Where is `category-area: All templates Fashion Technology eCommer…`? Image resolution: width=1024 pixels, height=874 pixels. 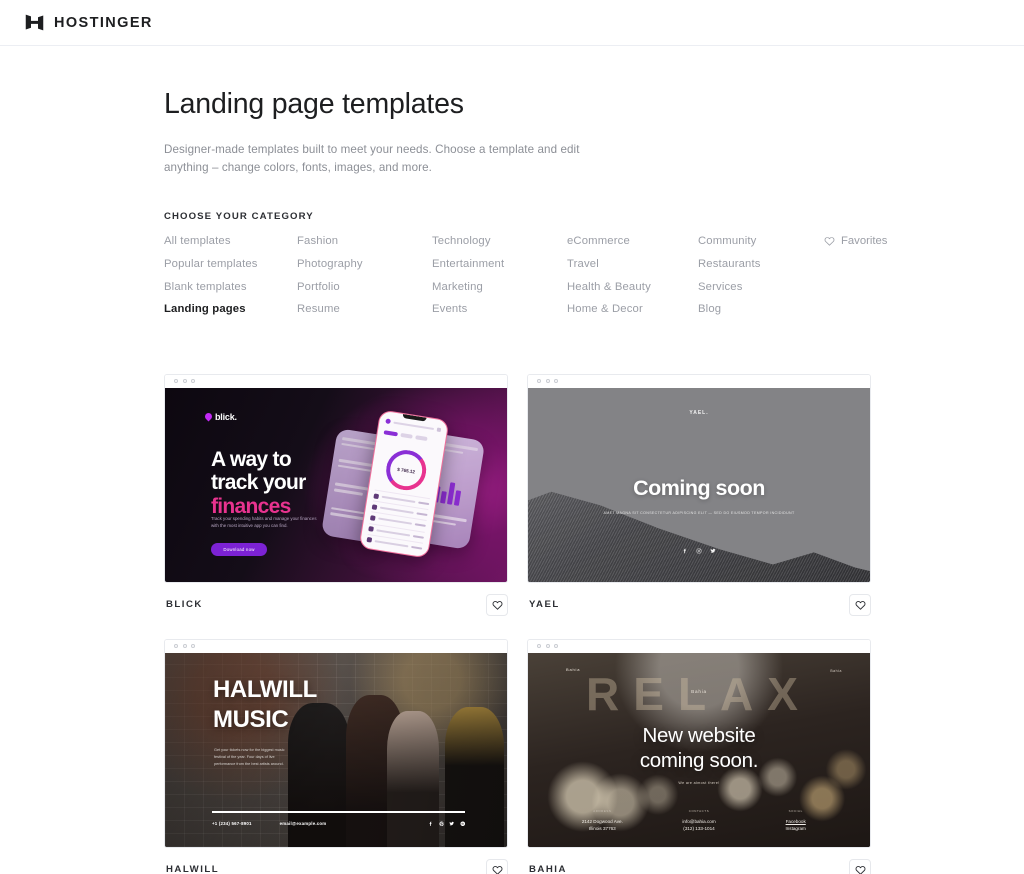
category-area: All templates Fashion Technology eCommer… is located at coordinates (525, 275).